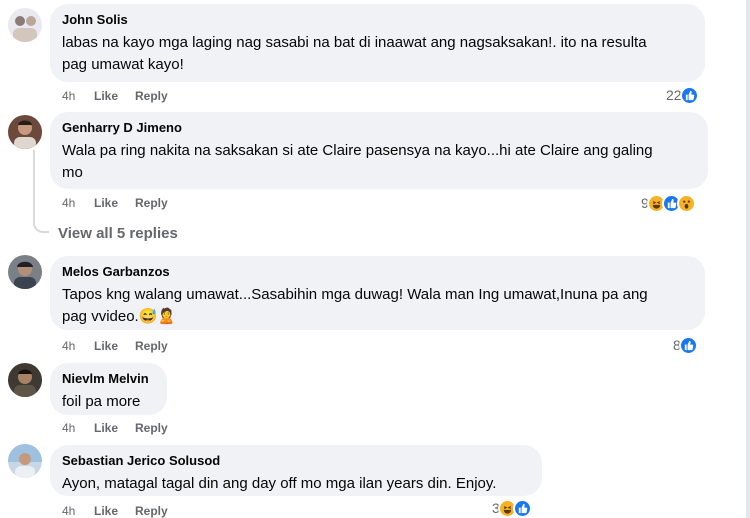 The height and width of the screenshot is (518, 750). What do you see at coordinates (668, 203) in the screenshot?
I see `reaction-summary: 9` at bounding box center [668, 203].